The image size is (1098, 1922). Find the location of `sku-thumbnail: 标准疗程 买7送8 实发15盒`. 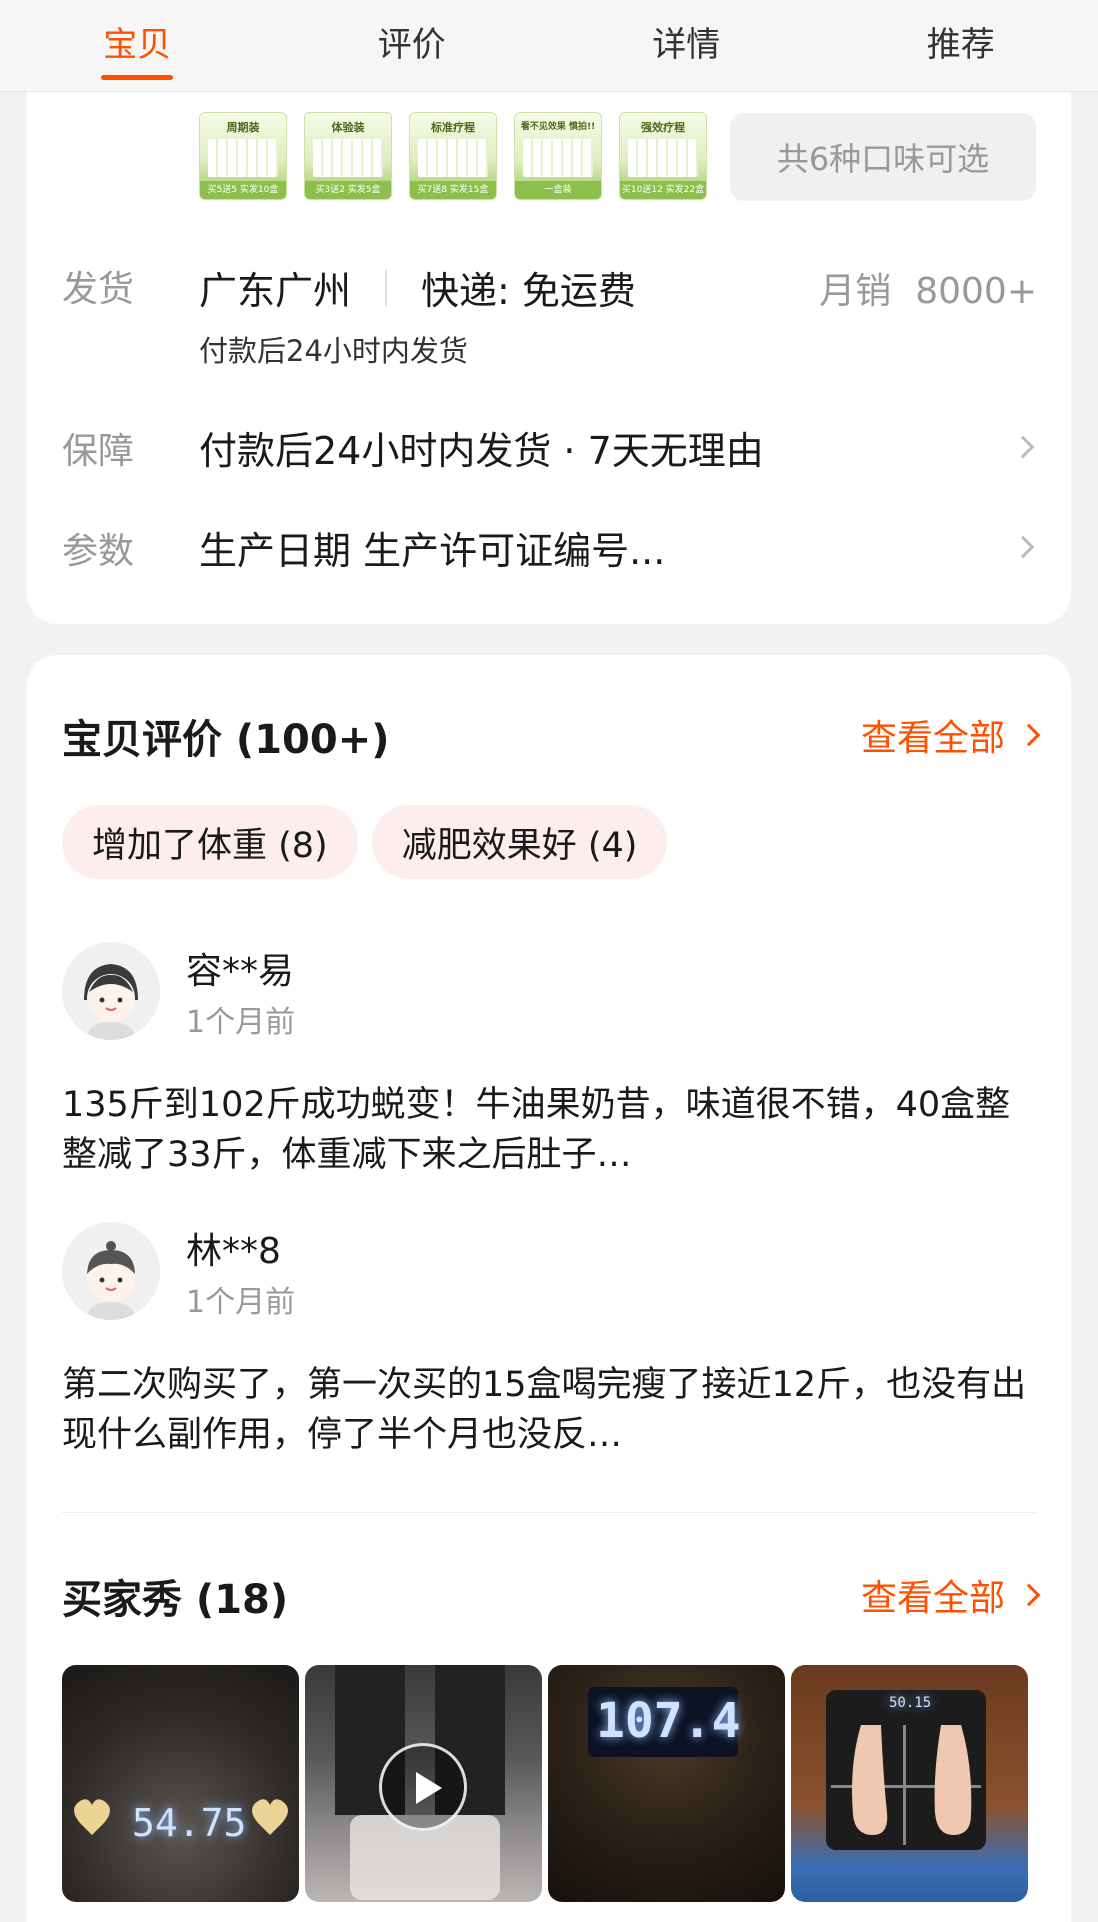

sku-thumbnail: 标准疗程 买7送8 实发15盒 is located at coordinates (453, 156).